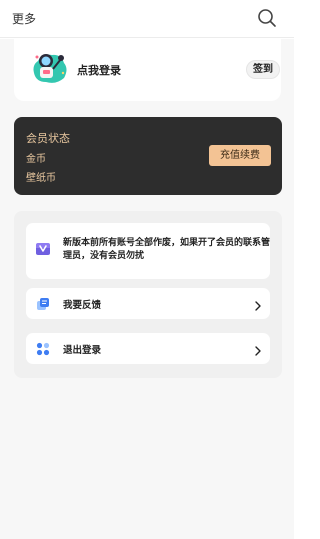 This screenshot has width=320, height=539. What do you see at coordinates (263, 69) in the screenshot?
I see `sign-in-button: 签到` at bounding box center [263, 69].